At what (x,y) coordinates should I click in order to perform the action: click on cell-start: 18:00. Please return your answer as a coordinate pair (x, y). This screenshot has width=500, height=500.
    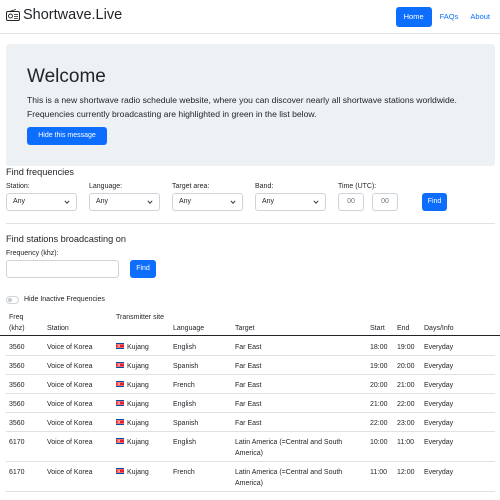
    Looking at the image, I should click on (379, 347).